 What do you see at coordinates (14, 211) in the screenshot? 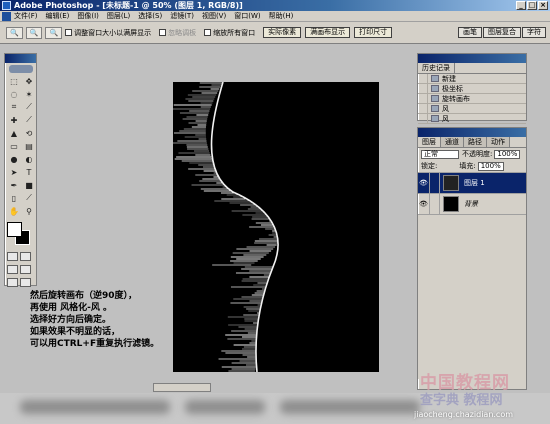
I see `hand-tool-icon: ✋` at bounding box center [14, 211].